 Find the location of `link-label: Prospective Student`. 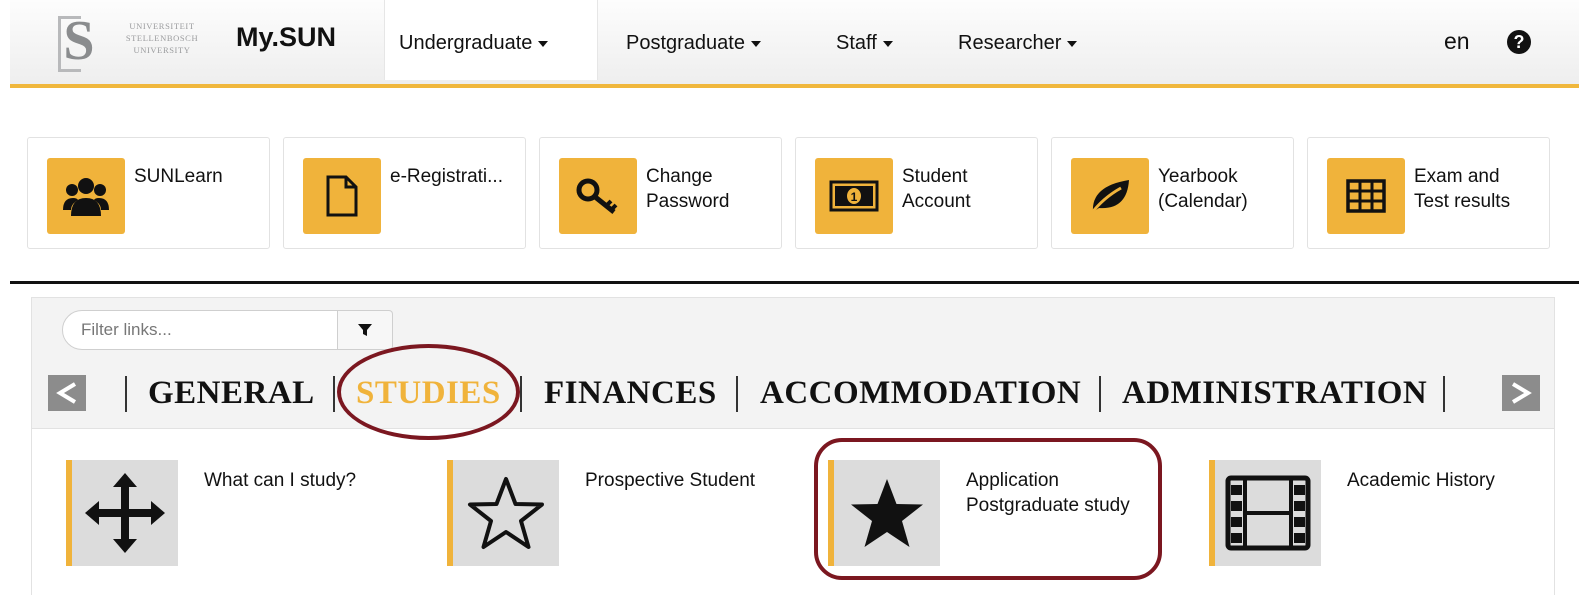

link-label: Prospective Student is located at coordinates (670, 480).